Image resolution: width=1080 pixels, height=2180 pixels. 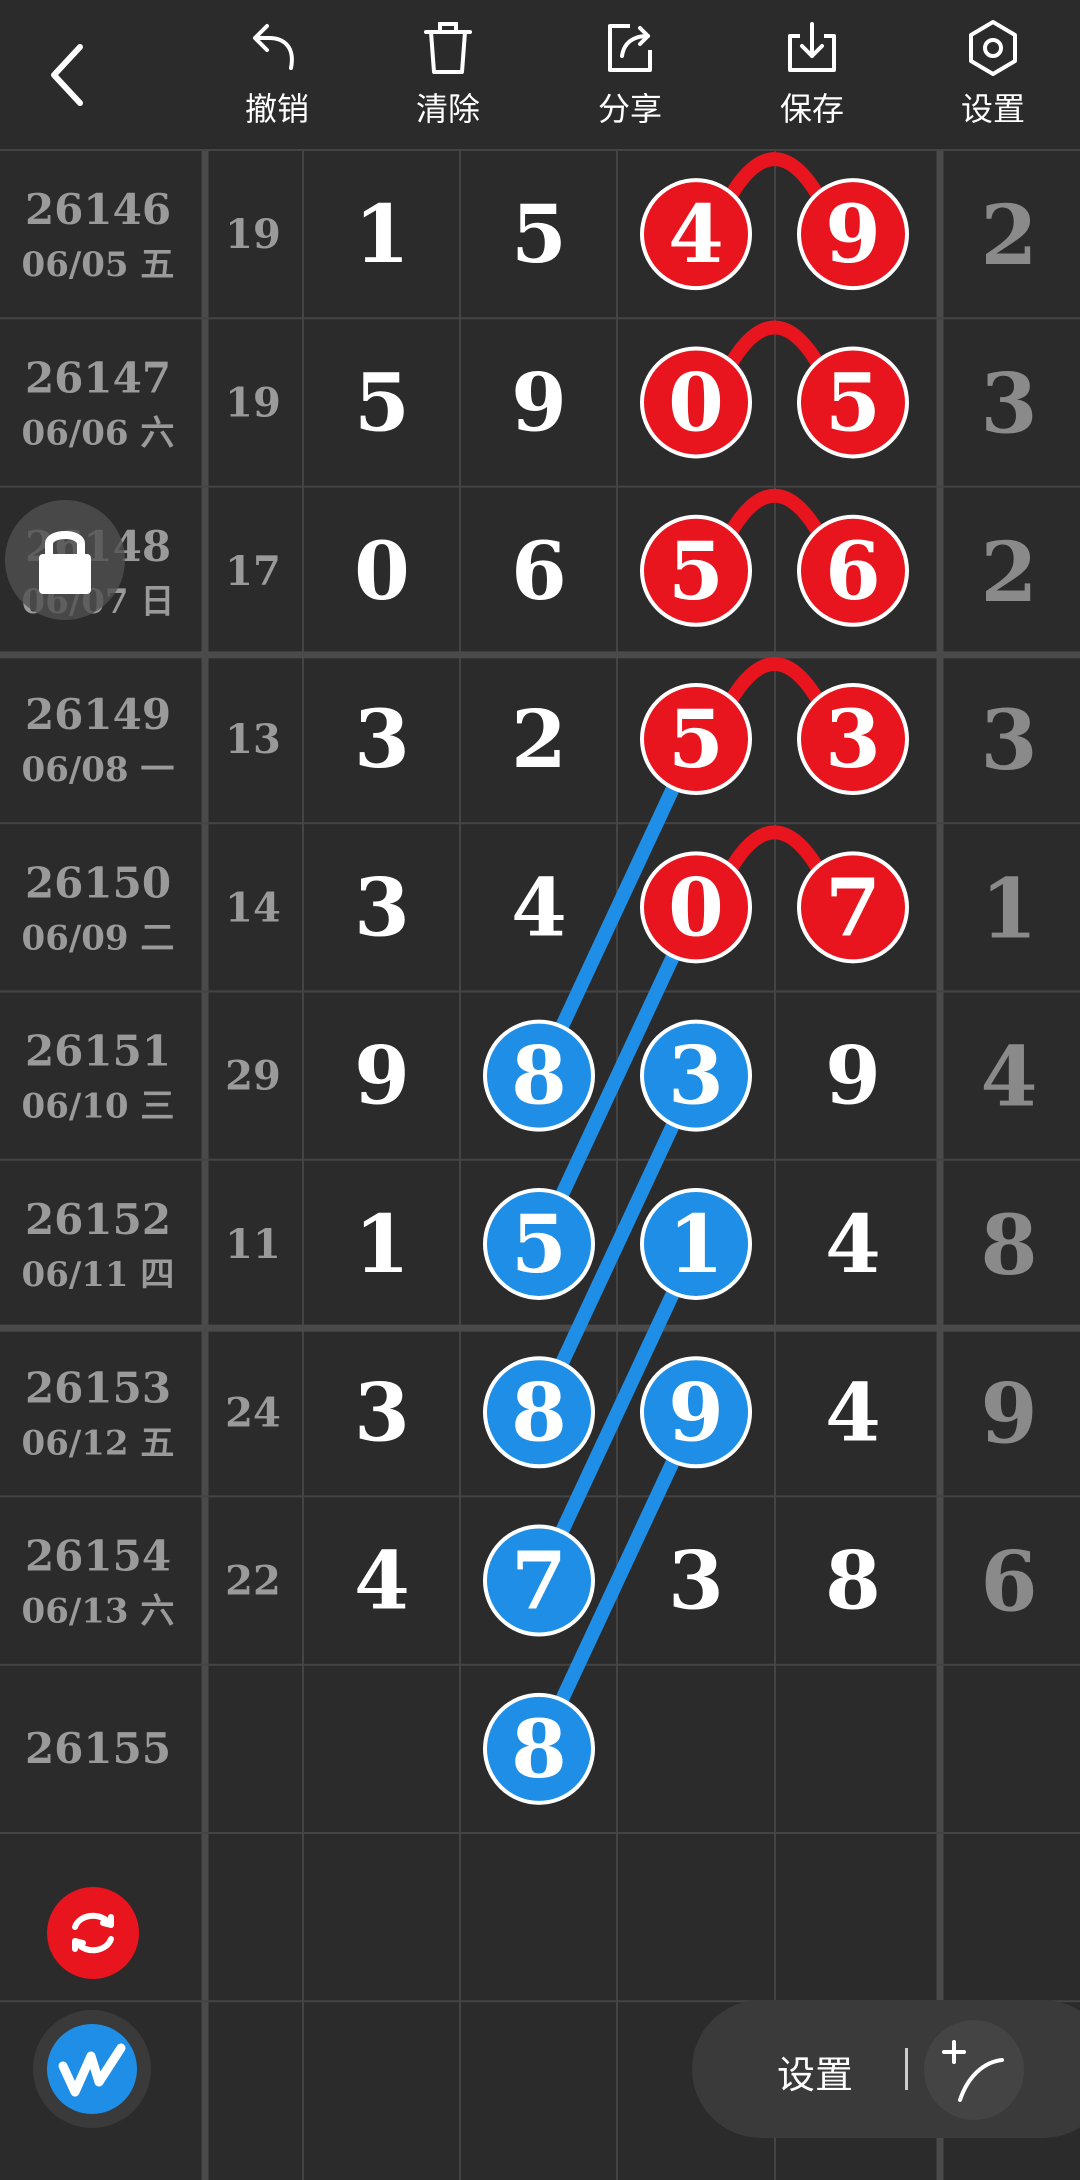 I want to click on draw-settings-pill: 设置, so click(x=886, y=2069).